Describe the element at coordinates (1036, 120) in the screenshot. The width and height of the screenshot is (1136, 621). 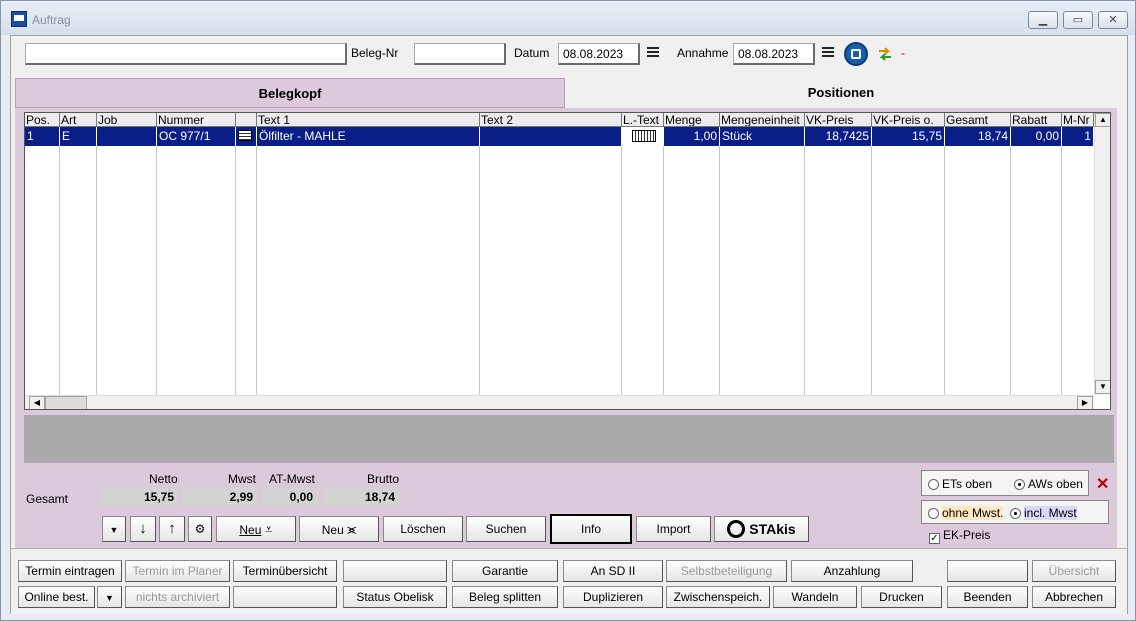
I see `col-rabatt: Rabatt` at that location.